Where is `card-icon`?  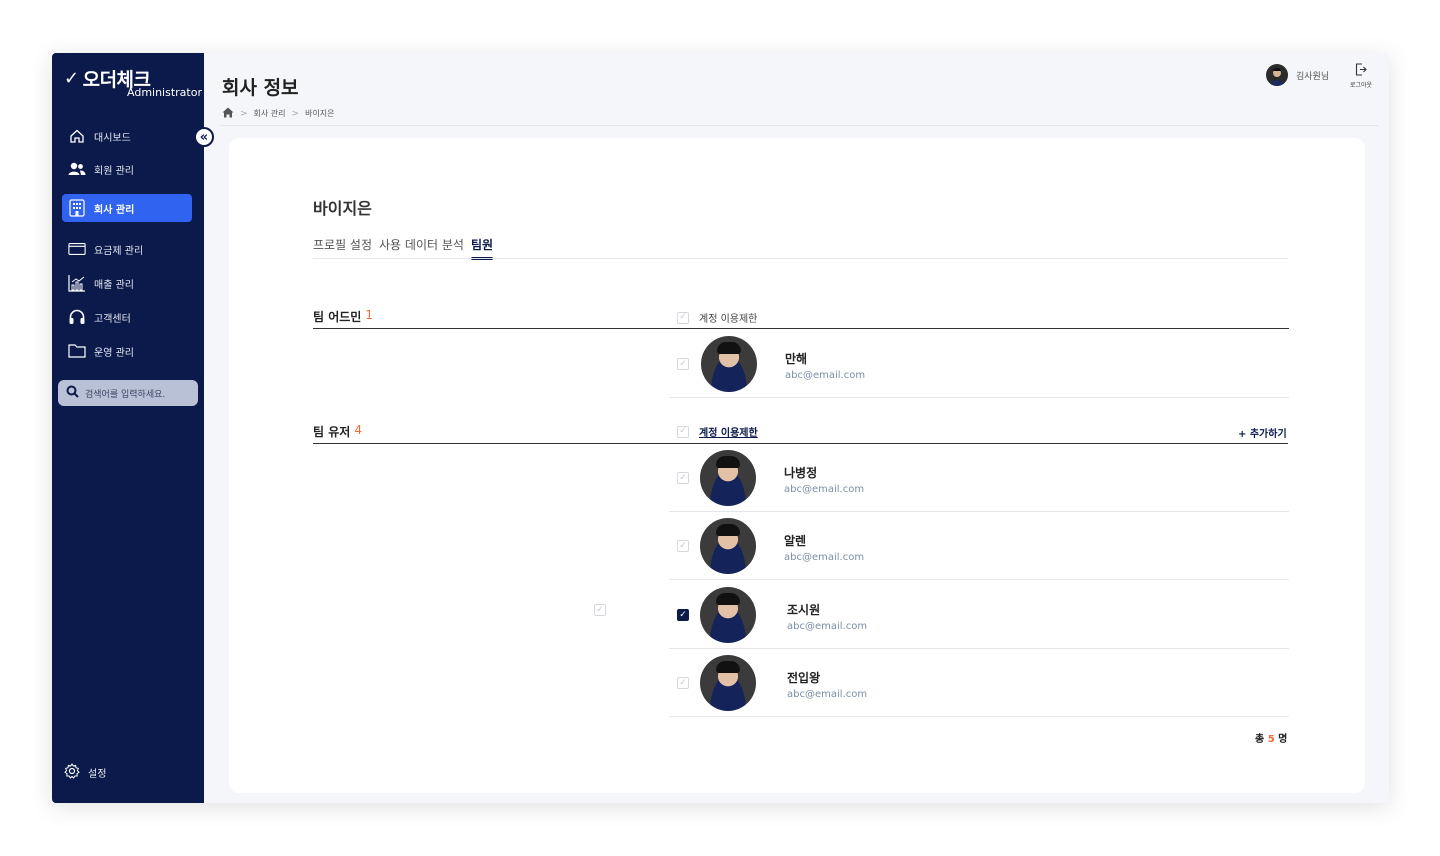
card-icon is located at coordinates (77, 249).